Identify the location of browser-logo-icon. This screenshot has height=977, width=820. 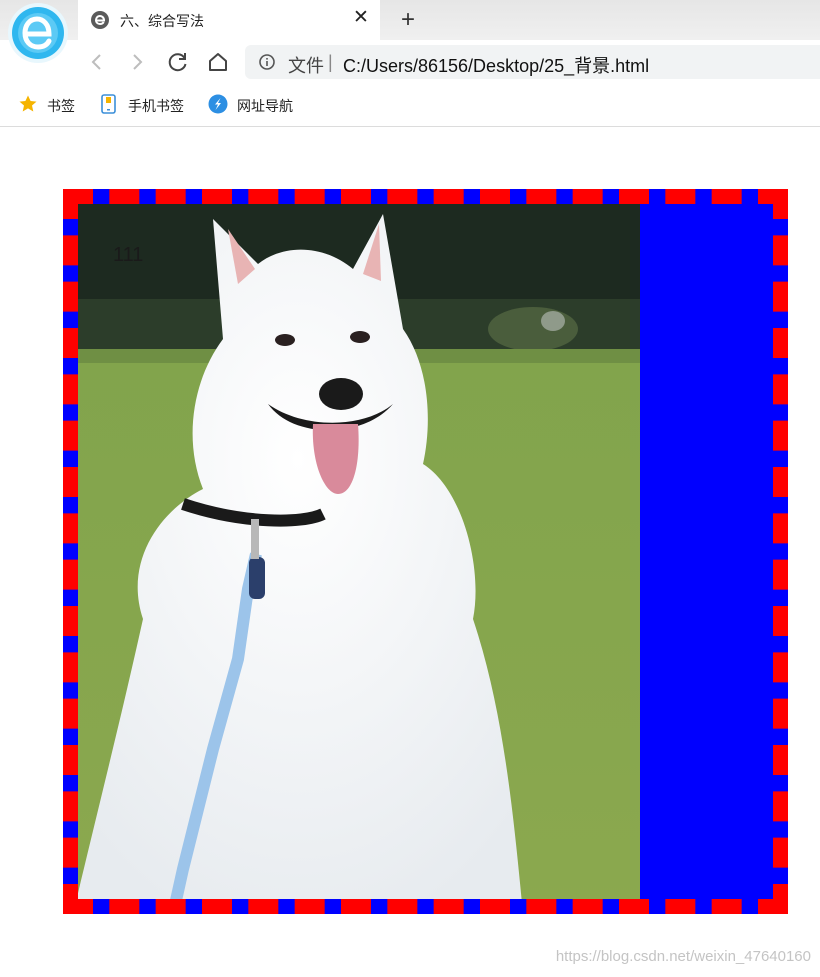
(38, 33).